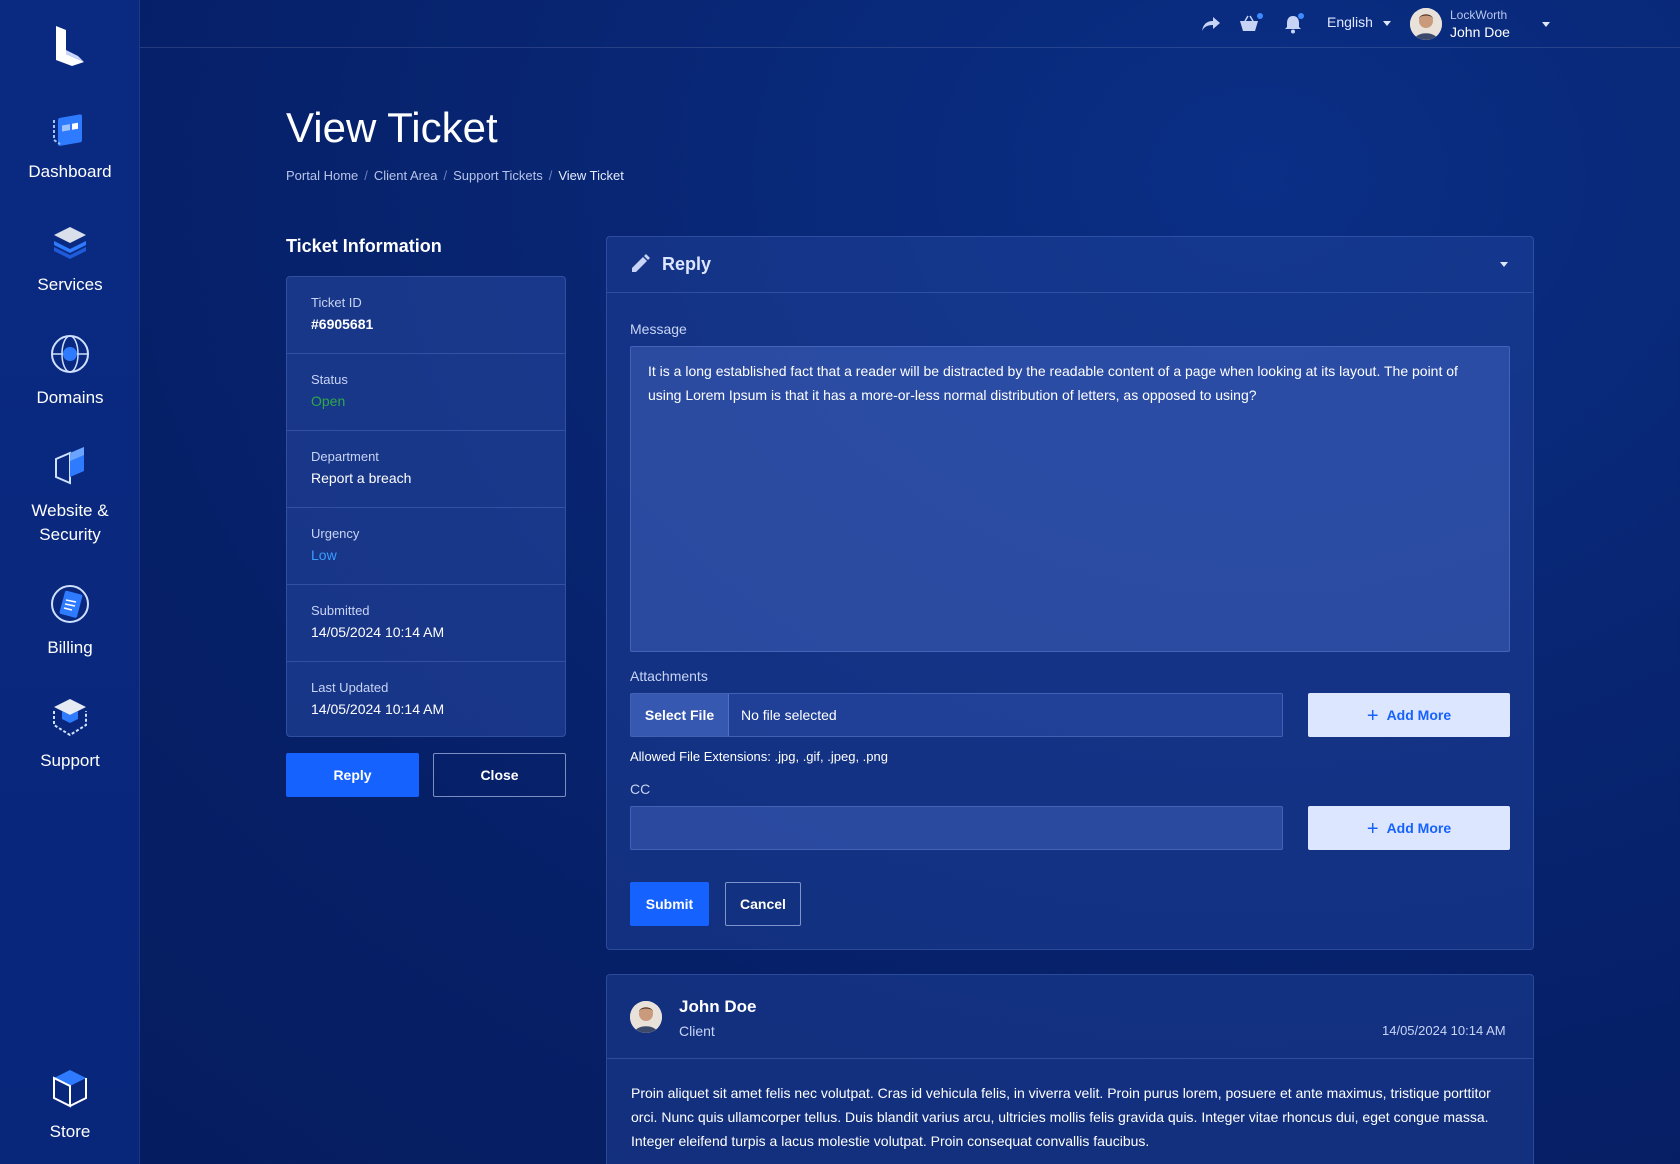 The height and width of the screenshot is (1164, 1680). Describe the element at coordinates (956, 828) in the screenshot. I see `cc-input` at that location.